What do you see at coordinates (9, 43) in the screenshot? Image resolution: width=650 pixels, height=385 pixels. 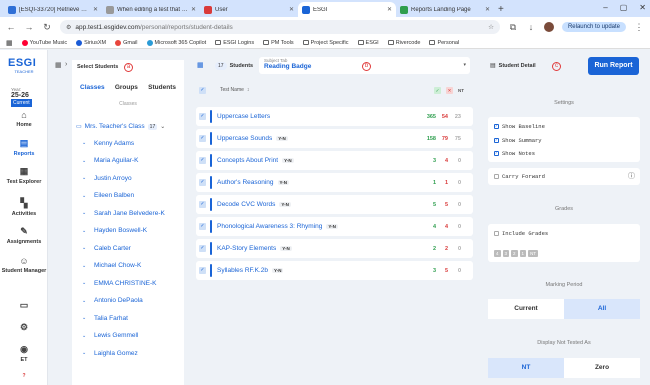 I see `apps-grid-icon: ▦` at bounding box center [9, 43].